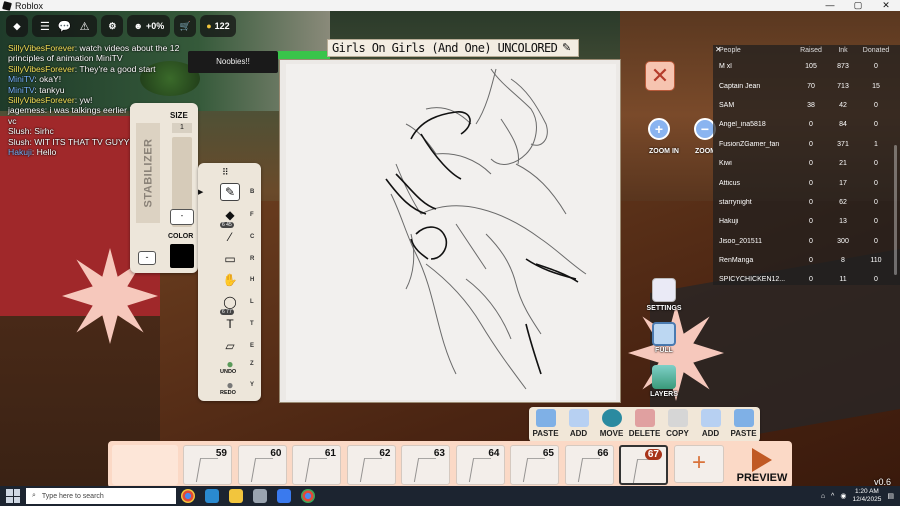  Describe the element at coordinates (212, 496) in the screenshot. I see `edge-icon` at that location.